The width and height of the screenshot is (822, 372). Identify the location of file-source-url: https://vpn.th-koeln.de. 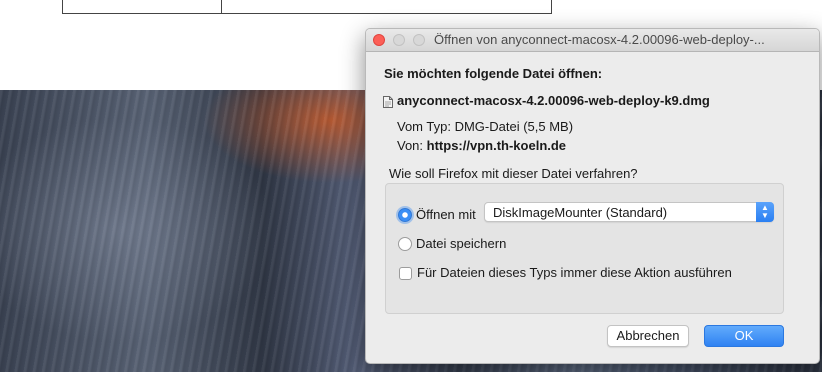
(496, 145).